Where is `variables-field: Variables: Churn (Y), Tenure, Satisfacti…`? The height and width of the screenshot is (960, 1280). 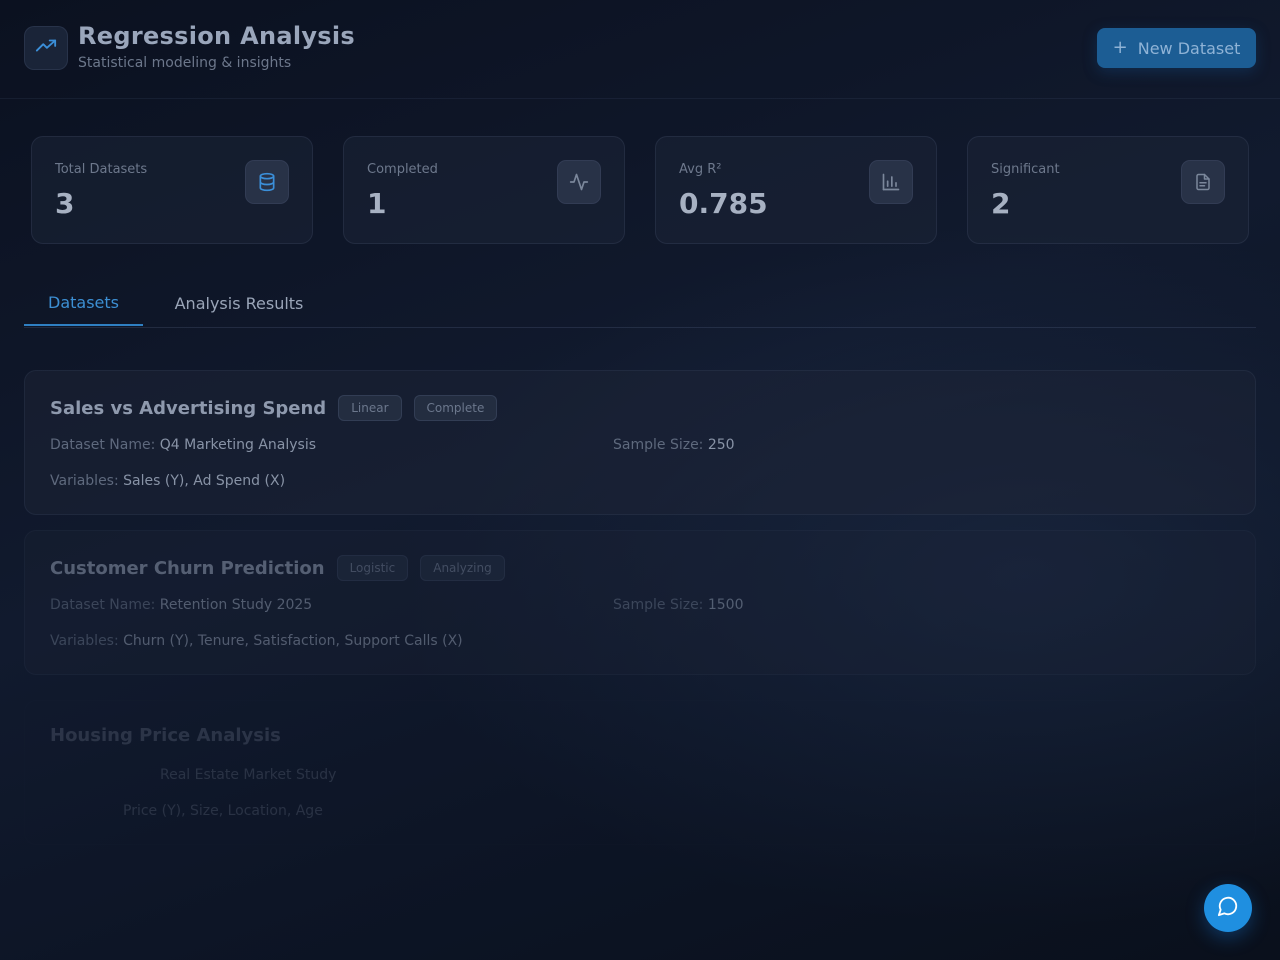
variables-field: Variables: Churn (Y), Tenure, Satisfacti… is located at coordinates (256, 641).